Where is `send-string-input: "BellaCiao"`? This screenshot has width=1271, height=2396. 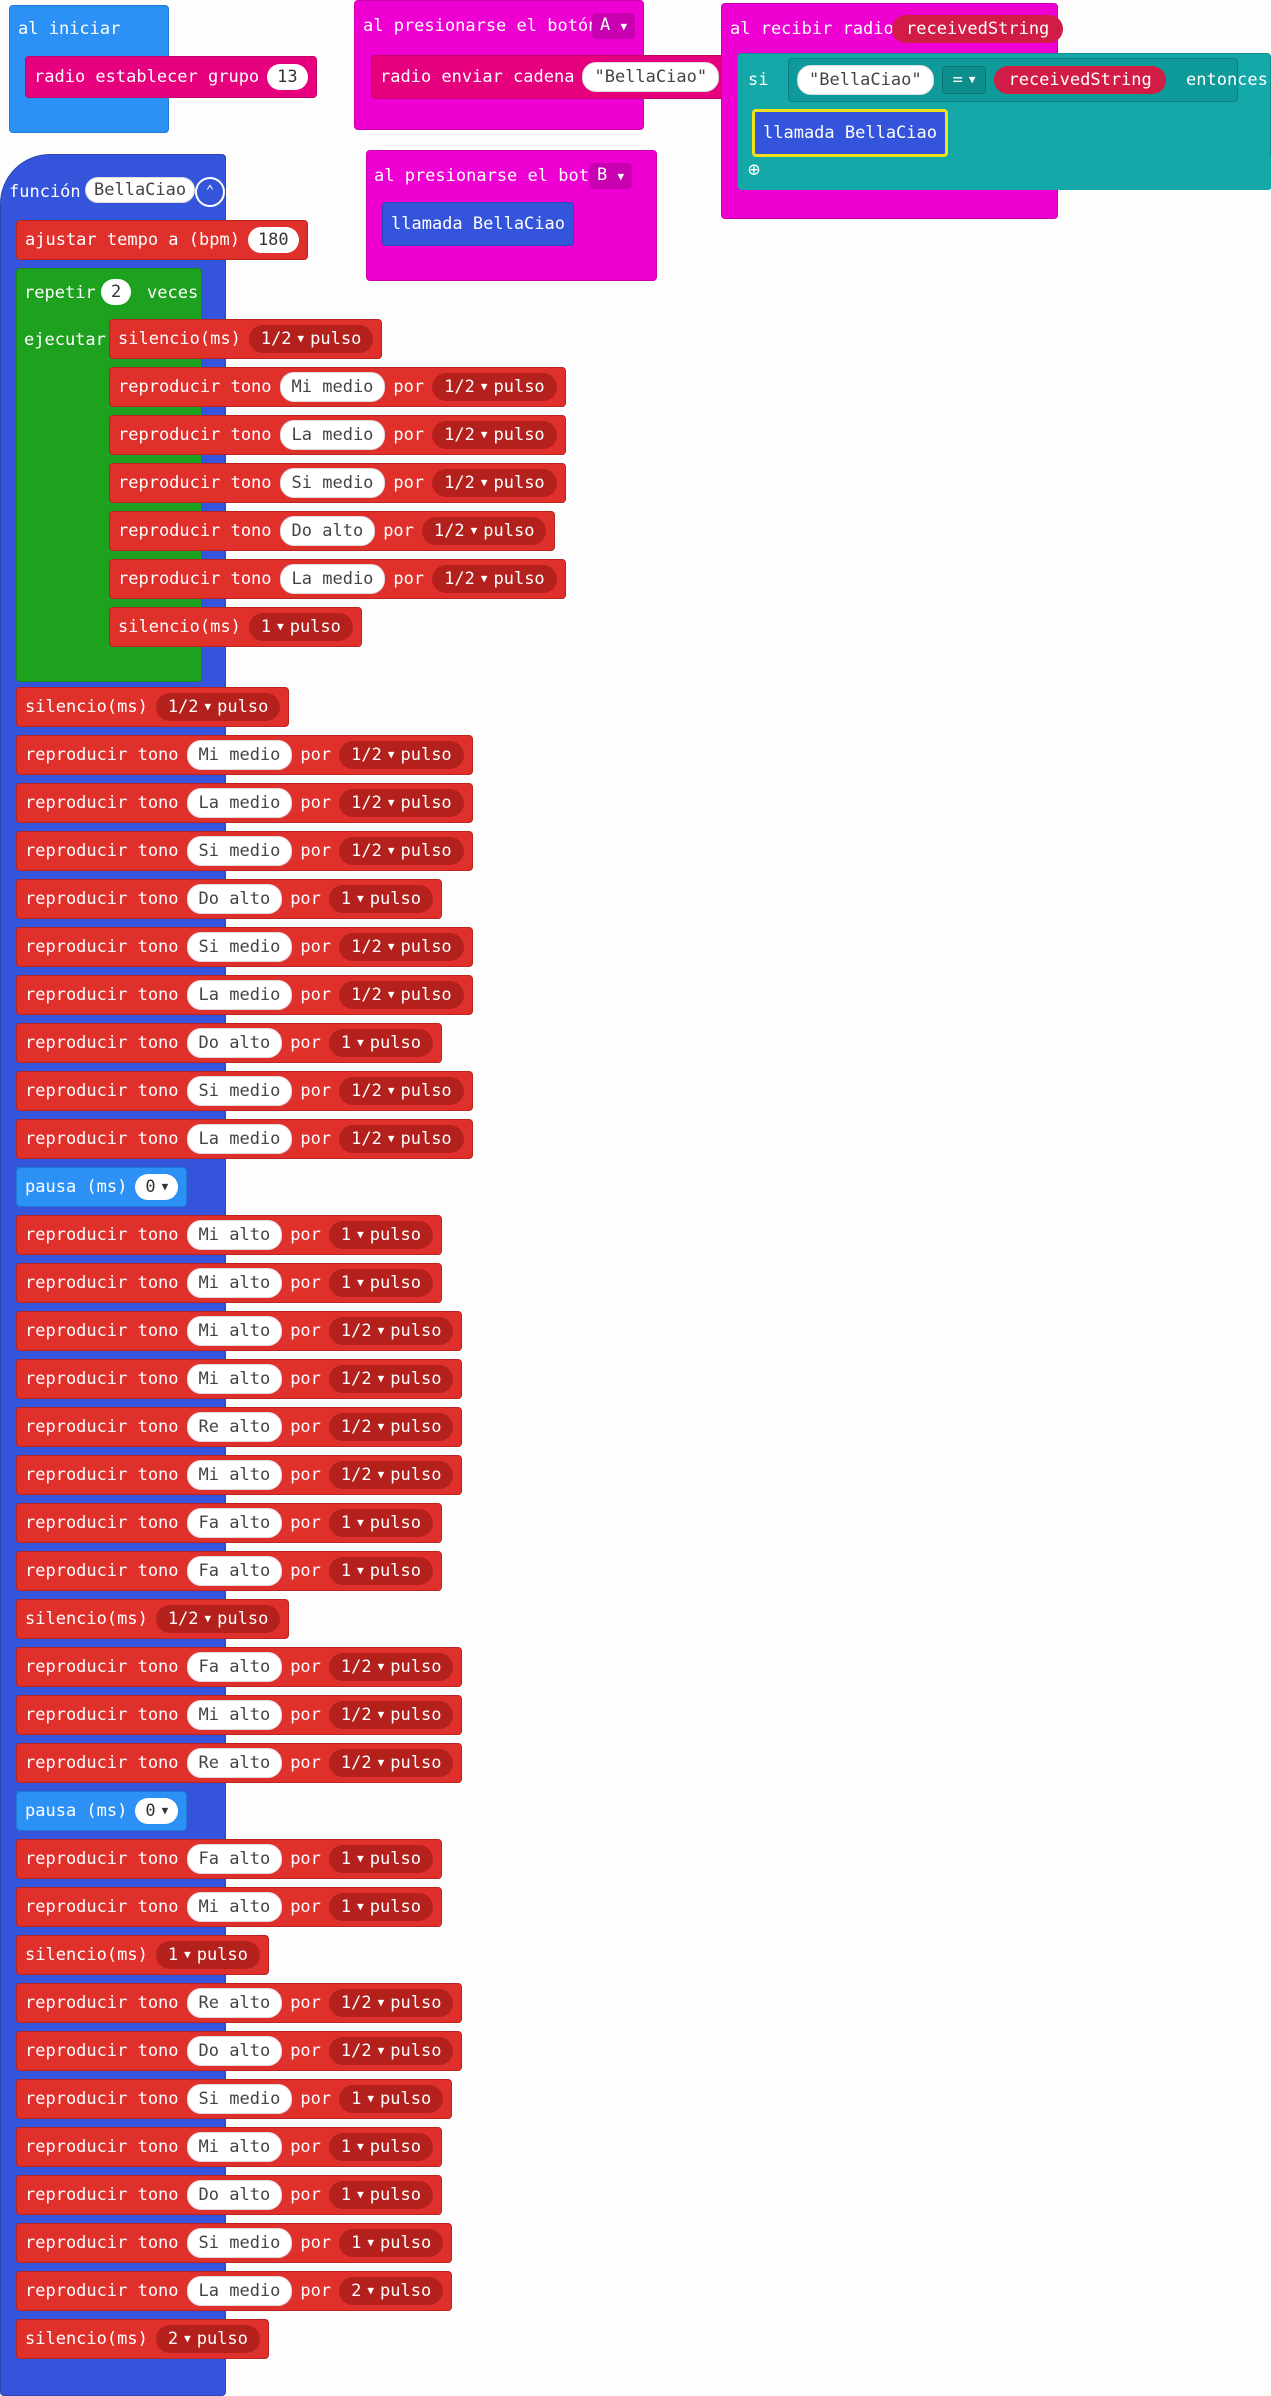
send-string-input: "BellaCiao" is located at coordinates (651, 77).